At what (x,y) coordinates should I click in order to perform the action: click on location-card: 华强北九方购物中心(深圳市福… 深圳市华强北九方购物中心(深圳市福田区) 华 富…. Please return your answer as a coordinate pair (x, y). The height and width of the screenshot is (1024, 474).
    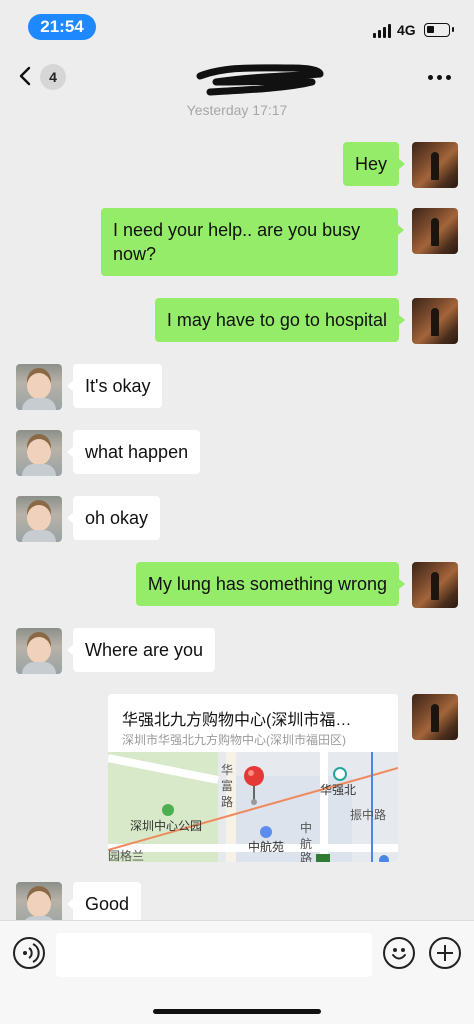
    Looking at the image, I should click on (253, 778).